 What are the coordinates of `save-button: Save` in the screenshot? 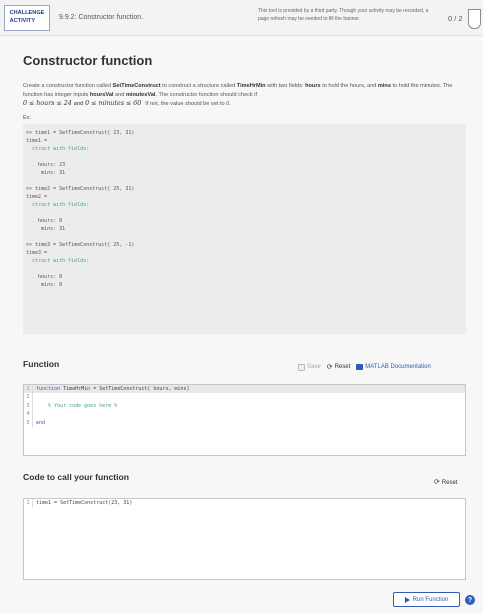 It's located at (309, 367).